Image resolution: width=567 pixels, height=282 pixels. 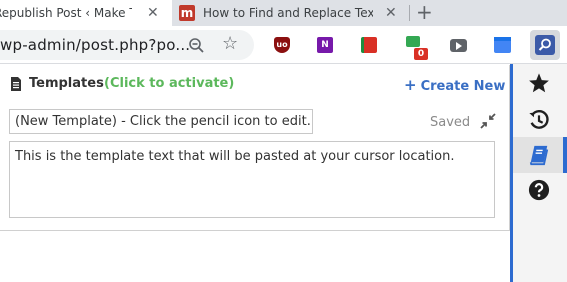 What do you see at coordinates (288, 13) in the screenshot?
I see `tab-title: How to Find and Replace Text in` at bounding box center [288, 13].